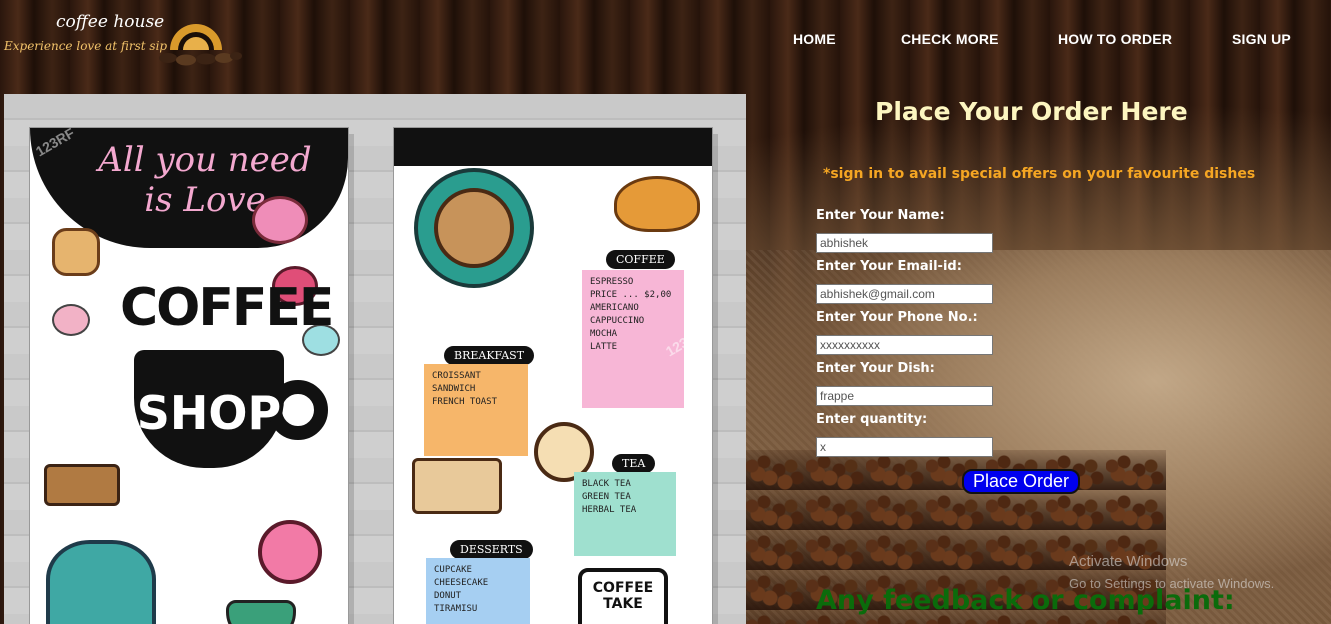 Image resolution: width=1331 pixels, height=624 pixels. Describe the element at coordinates (904, 294) in the screenshot. I see `email-field` at that location.